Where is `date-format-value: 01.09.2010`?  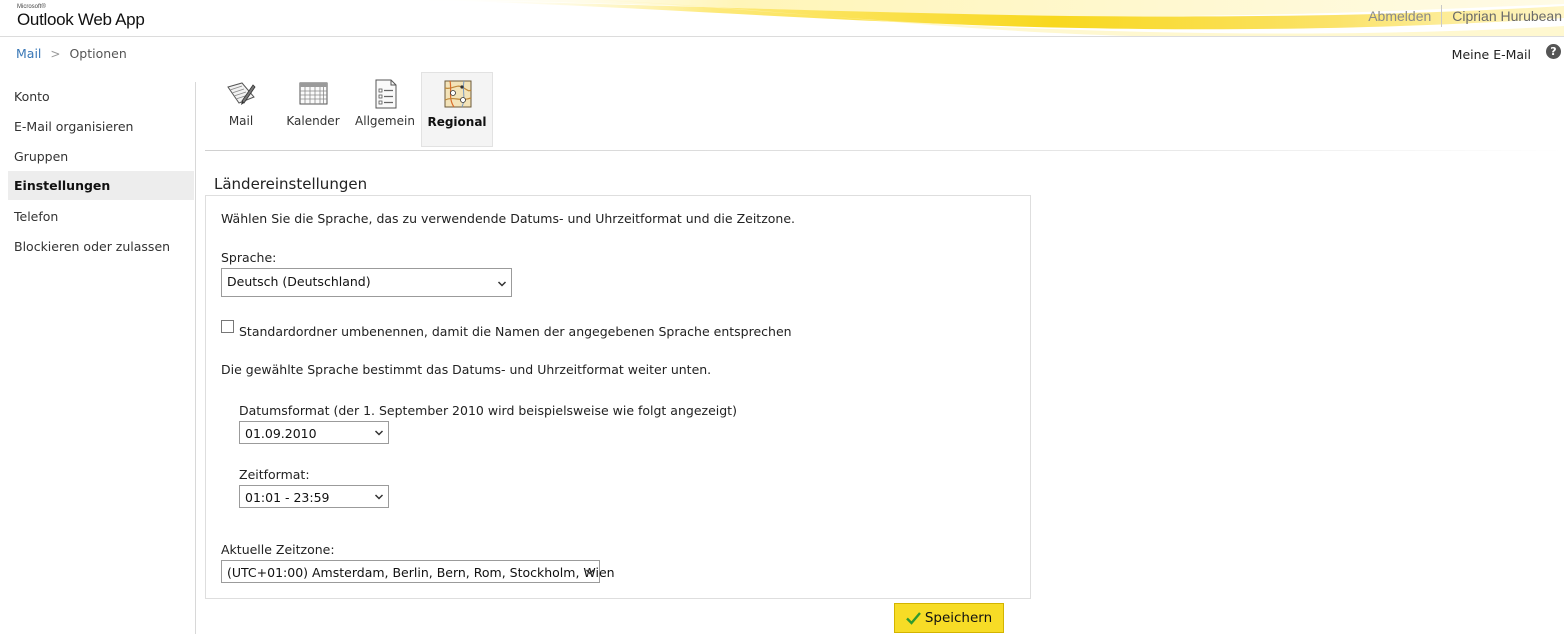
date-format-value: 01.09.2010 is located at coordinates (281, 433).